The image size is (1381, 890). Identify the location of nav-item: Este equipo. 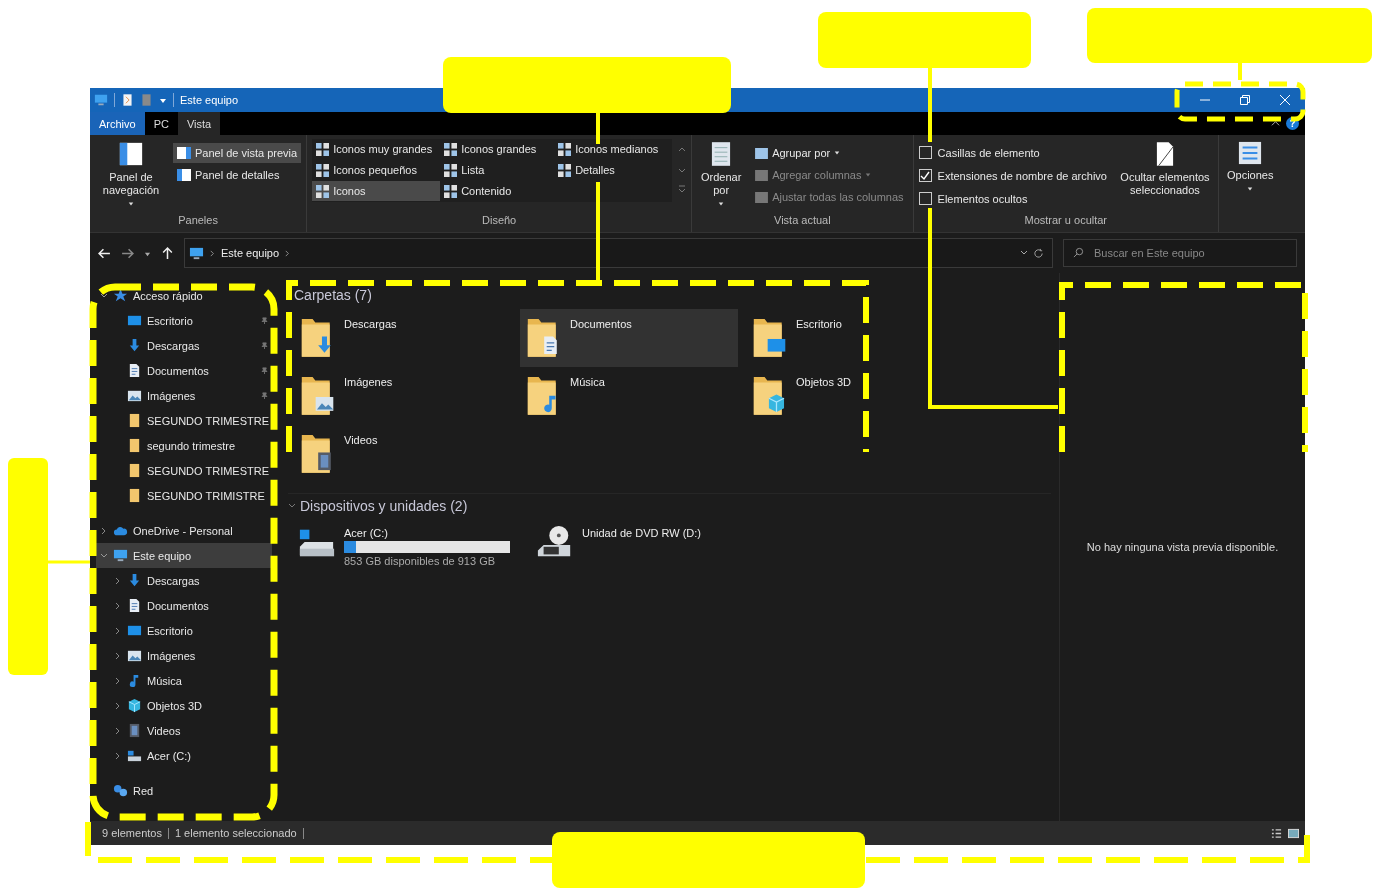
(184, 555).